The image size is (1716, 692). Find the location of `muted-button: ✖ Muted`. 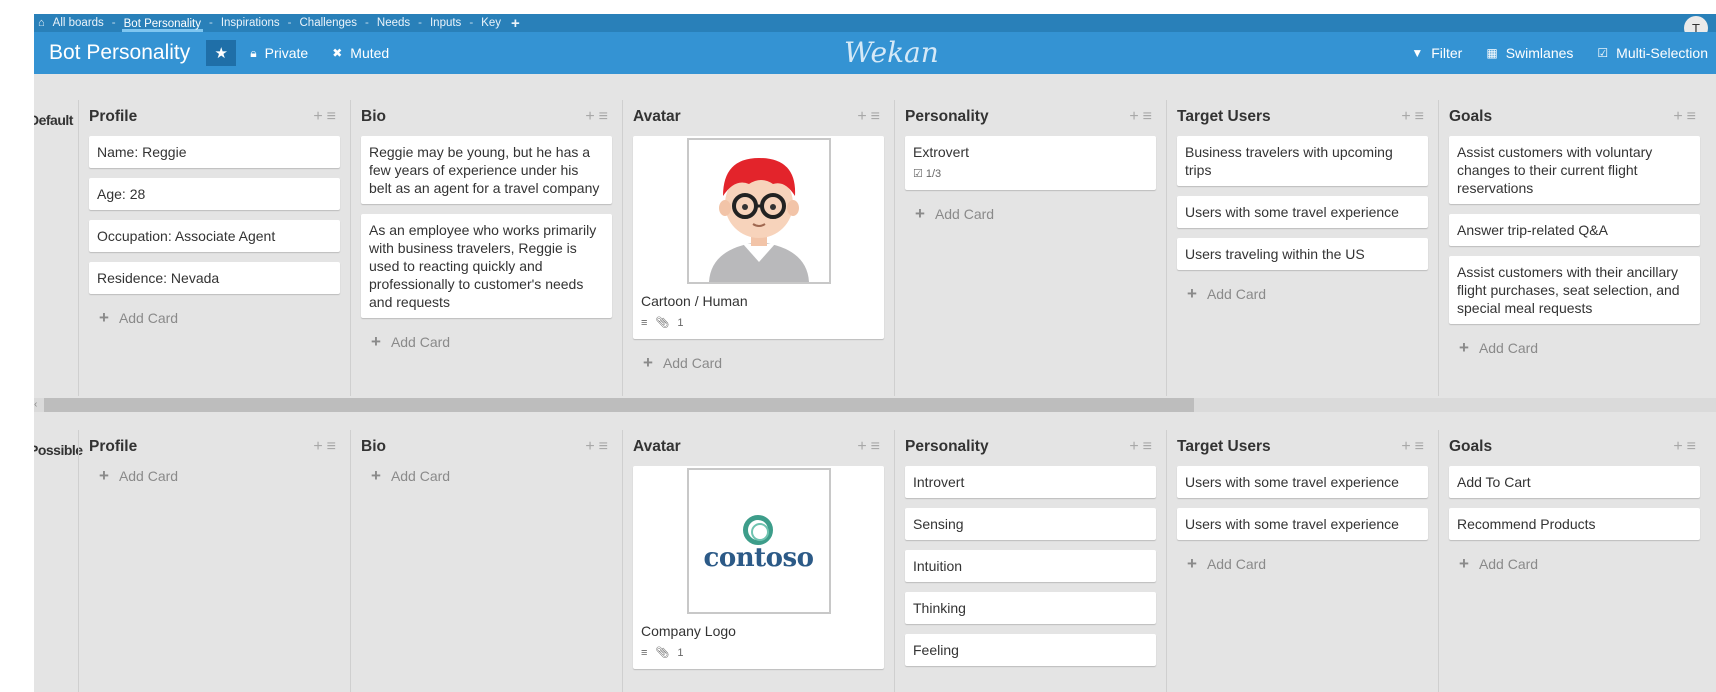

muted-button: ✖ Muted is located at coordinates (360, 53).